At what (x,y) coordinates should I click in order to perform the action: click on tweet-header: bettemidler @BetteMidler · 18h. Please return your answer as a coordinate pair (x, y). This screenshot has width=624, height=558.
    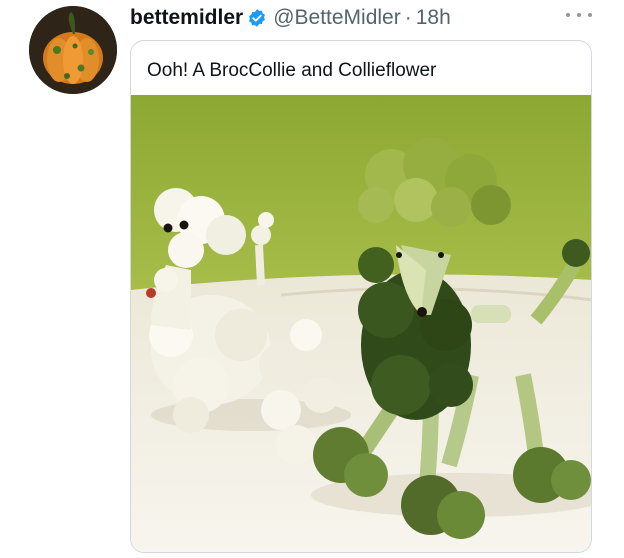
    Looking at the image, I should click on (290, 18).